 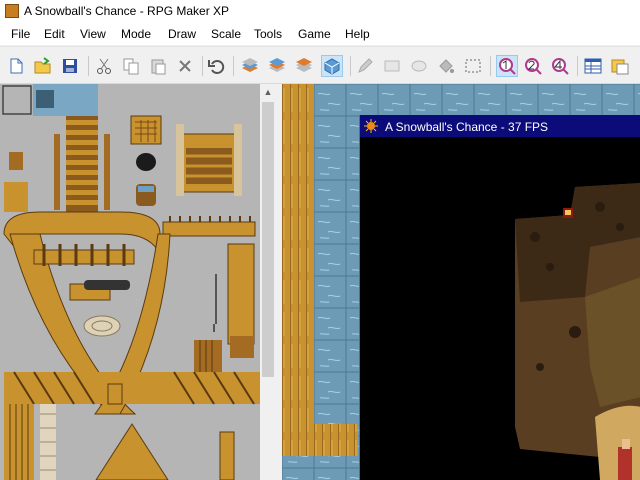 I want to click on rectangle-icon, so click(x=392, y=66).